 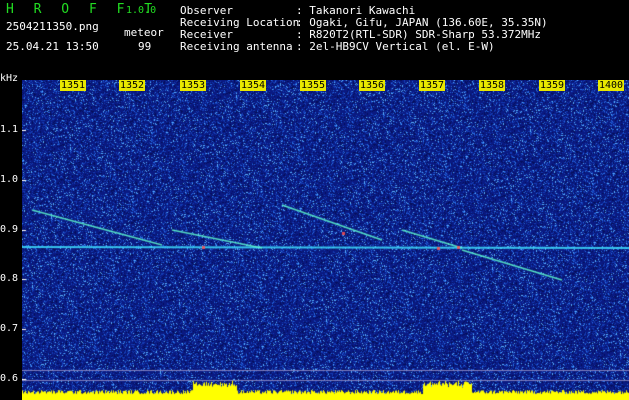 I want to click on time-tick-1359: 1359, so click(x=552, y=85).